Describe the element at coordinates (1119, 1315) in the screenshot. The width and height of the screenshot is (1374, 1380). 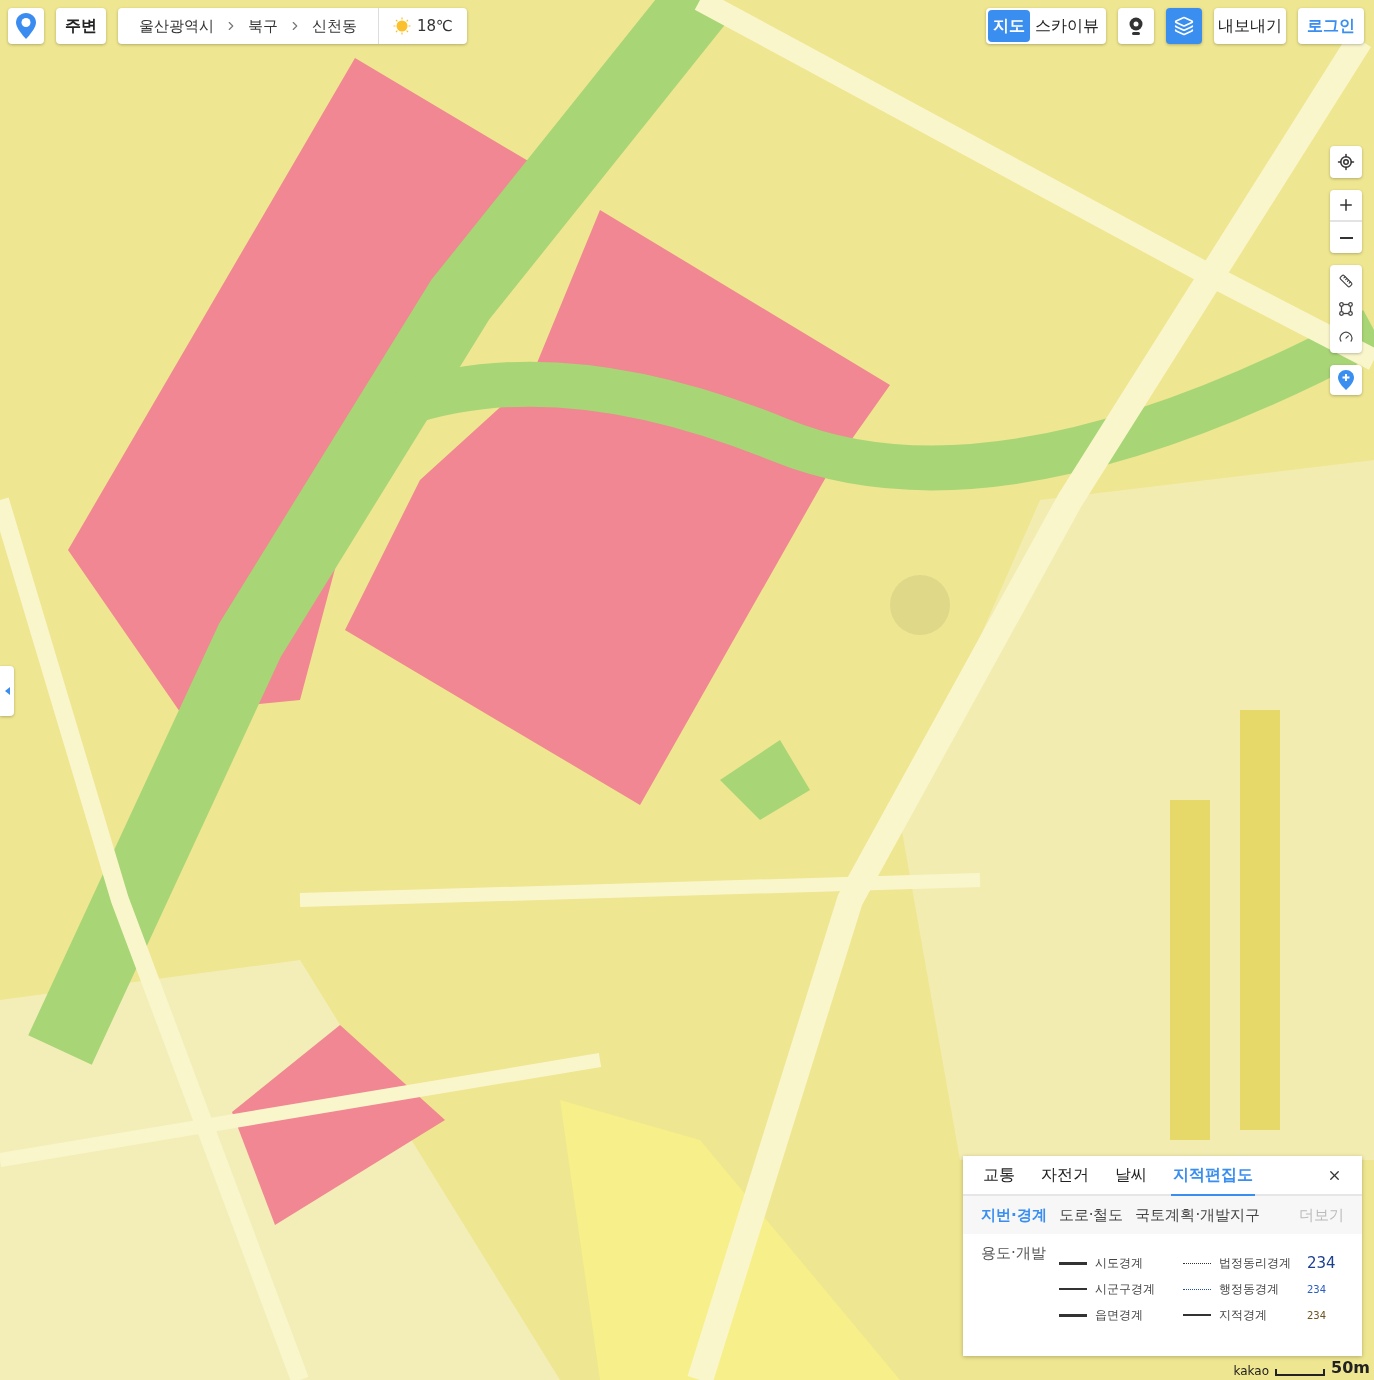
I see `boundary-label: 읍면경계` at that location.